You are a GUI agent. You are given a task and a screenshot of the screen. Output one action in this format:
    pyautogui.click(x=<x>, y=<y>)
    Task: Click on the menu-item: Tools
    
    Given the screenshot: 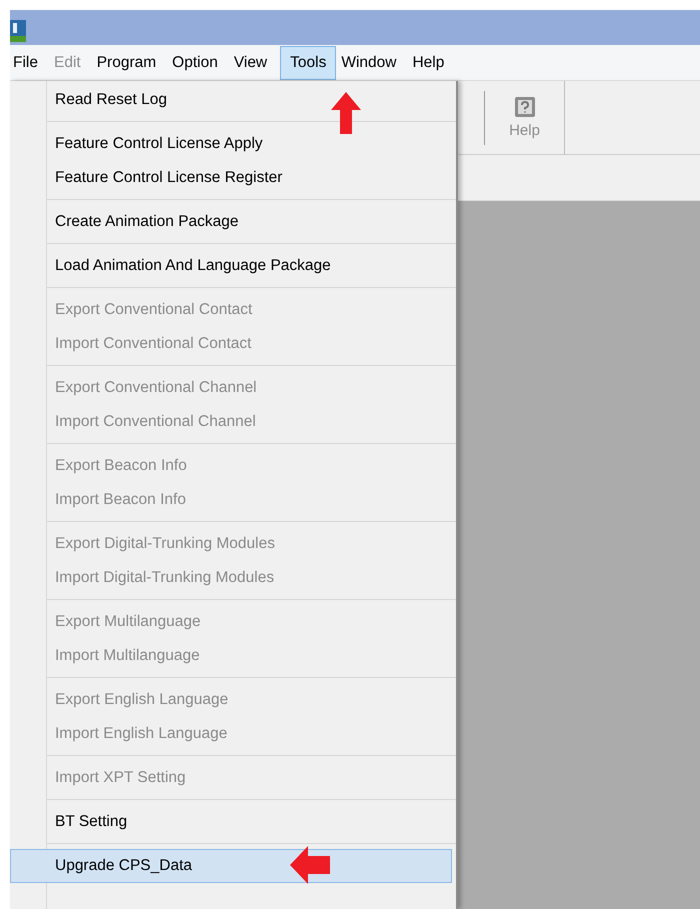 What is the action you would take?
    pyautogui.click(x=308, y=63)
    